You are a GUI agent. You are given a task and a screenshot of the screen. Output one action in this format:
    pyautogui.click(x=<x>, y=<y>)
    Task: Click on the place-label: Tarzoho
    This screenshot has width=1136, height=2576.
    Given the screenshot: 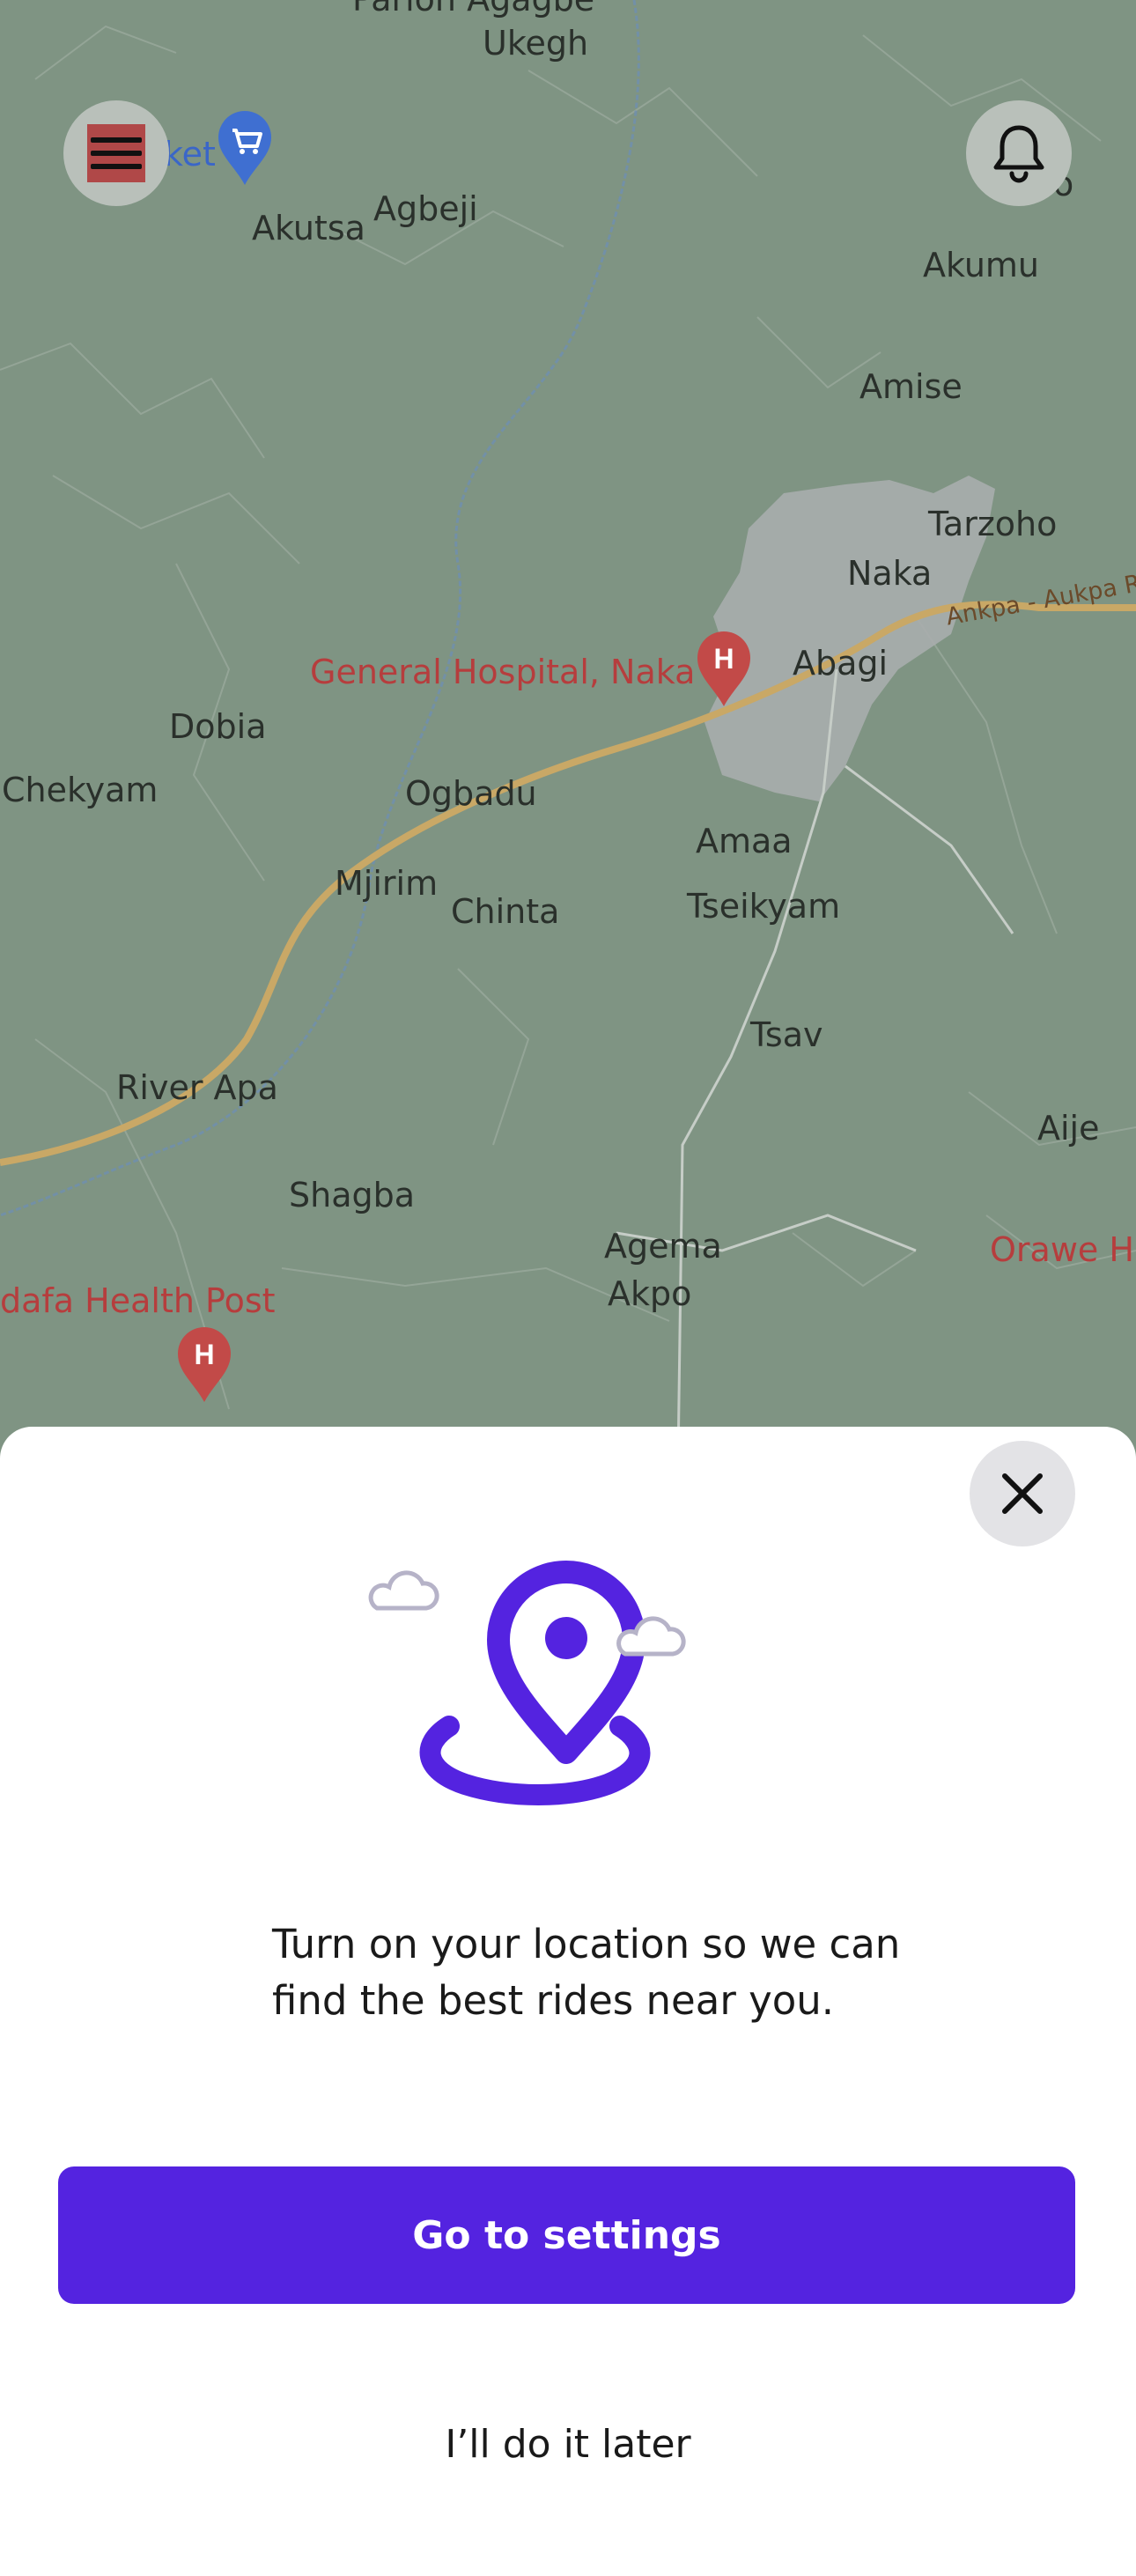 What is the action you would take?
    pyautogui.click(x=993, y=524)
    